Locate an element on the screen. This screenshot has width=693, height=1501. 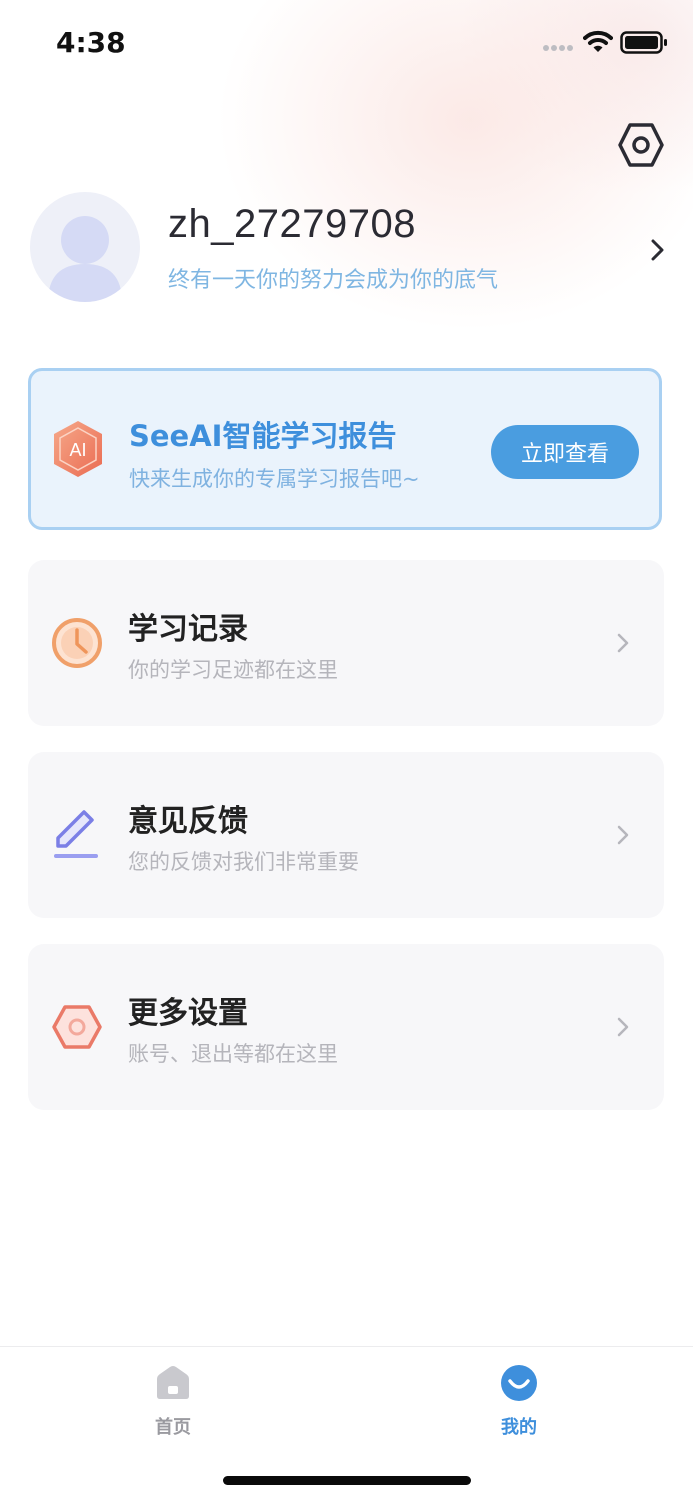
profile-header: zh_27279708 终有一天你的努力会成为你的底气 is located at coordinates (360, 248).